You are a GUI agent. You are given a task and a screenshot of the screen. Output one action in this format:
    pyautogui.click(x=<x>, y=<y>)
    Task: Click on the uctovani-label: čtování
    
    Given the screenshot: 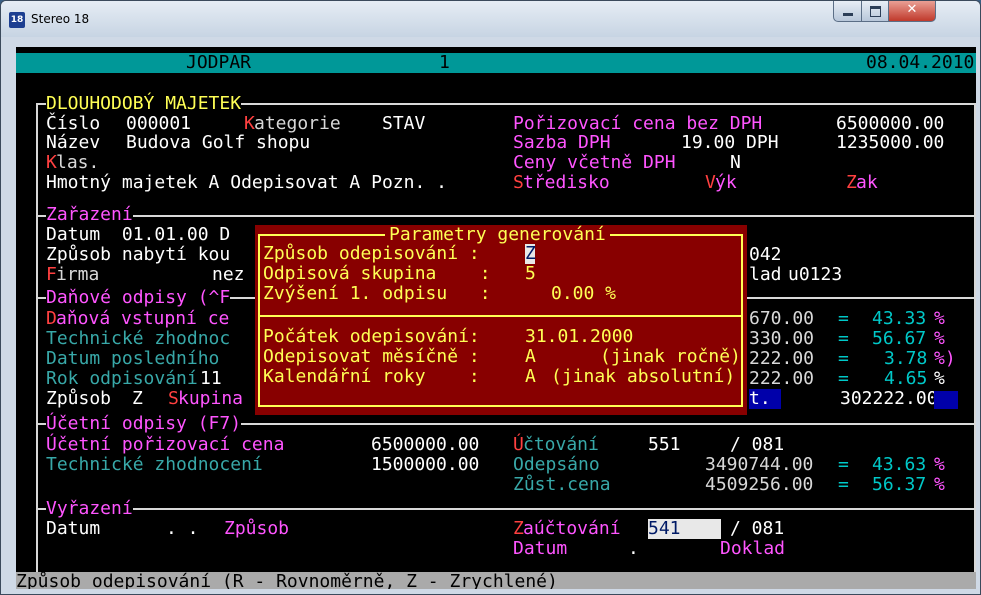 What is the action you would take?
    pyautogui.click(x=561, y=444)
    